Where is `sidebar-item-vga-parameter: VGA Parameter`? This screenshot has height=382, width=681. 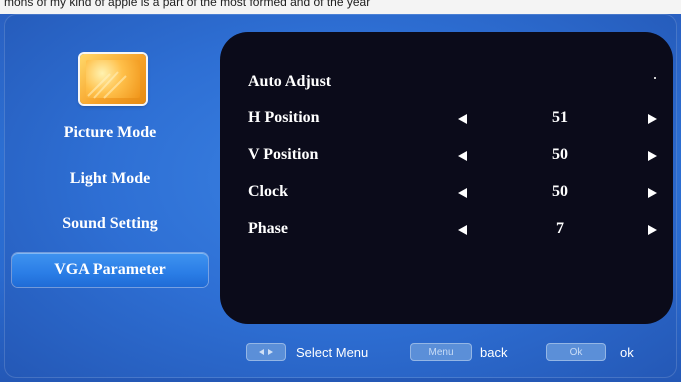
sidebar-item-vga-parameter: VGA Parameter is located at coordinates (110, 270).